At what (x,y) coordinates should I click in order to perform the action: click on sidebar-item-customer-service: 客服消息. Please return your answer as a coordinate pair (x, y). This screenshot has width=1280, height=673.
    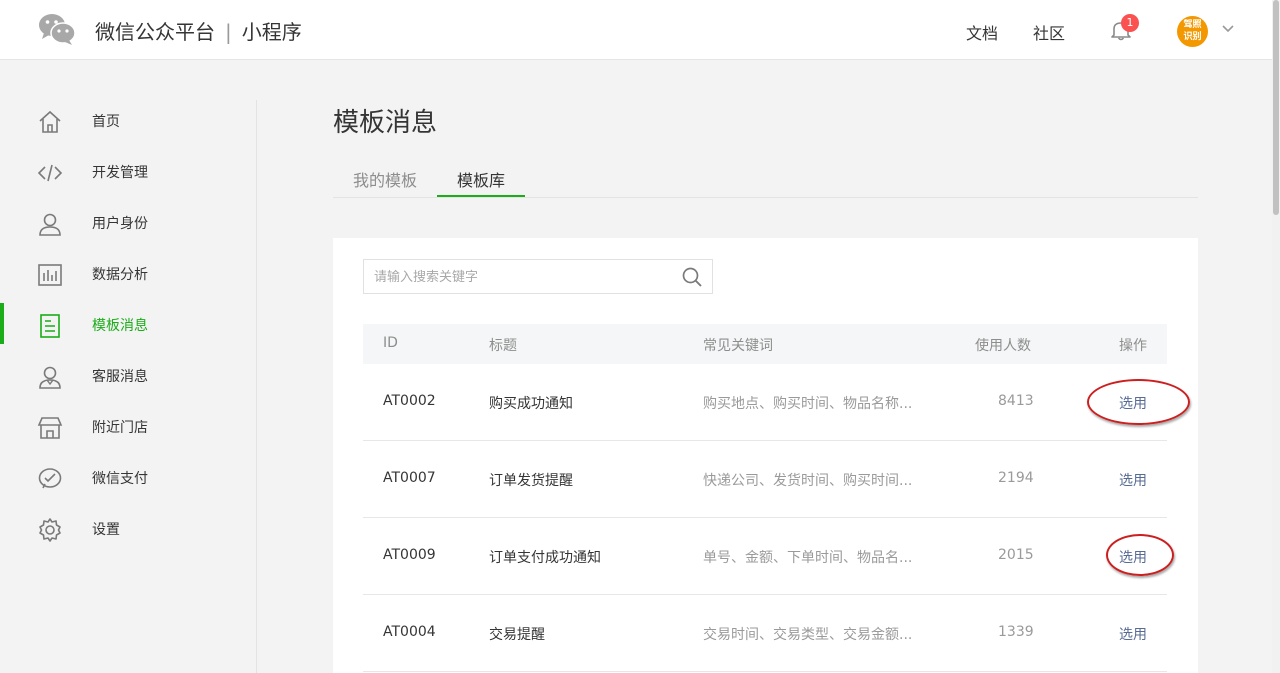
    Looking at the image, I should click on (128, 376).